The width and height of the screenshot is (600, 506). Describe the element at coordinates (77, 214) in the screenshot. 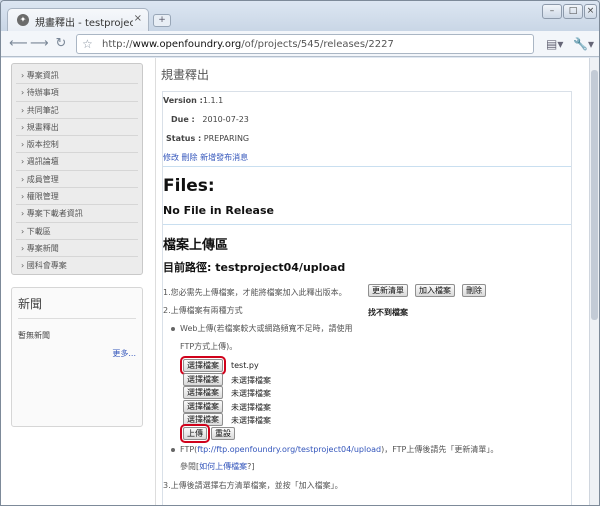

I see `sidebar-item: › 專案下載者資訊` at that location.